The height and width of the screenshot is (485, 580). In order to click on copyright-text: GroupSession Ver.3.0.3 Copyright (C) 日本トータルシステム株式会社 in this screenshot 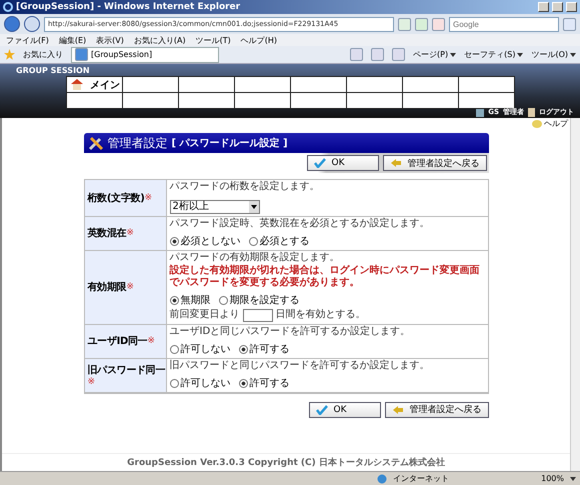, I will do `click(286, 463)`.